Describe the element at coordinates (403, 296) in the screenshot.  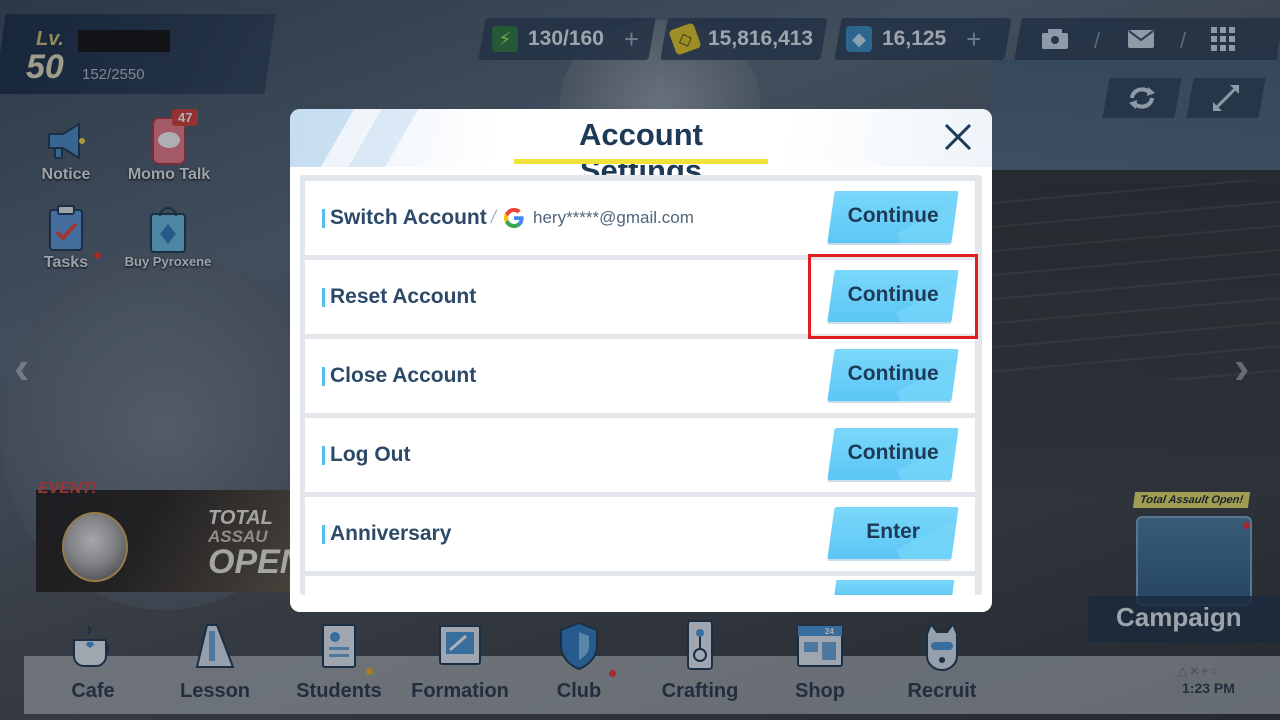
I see `reset-account-label: Reset Account` at that location.